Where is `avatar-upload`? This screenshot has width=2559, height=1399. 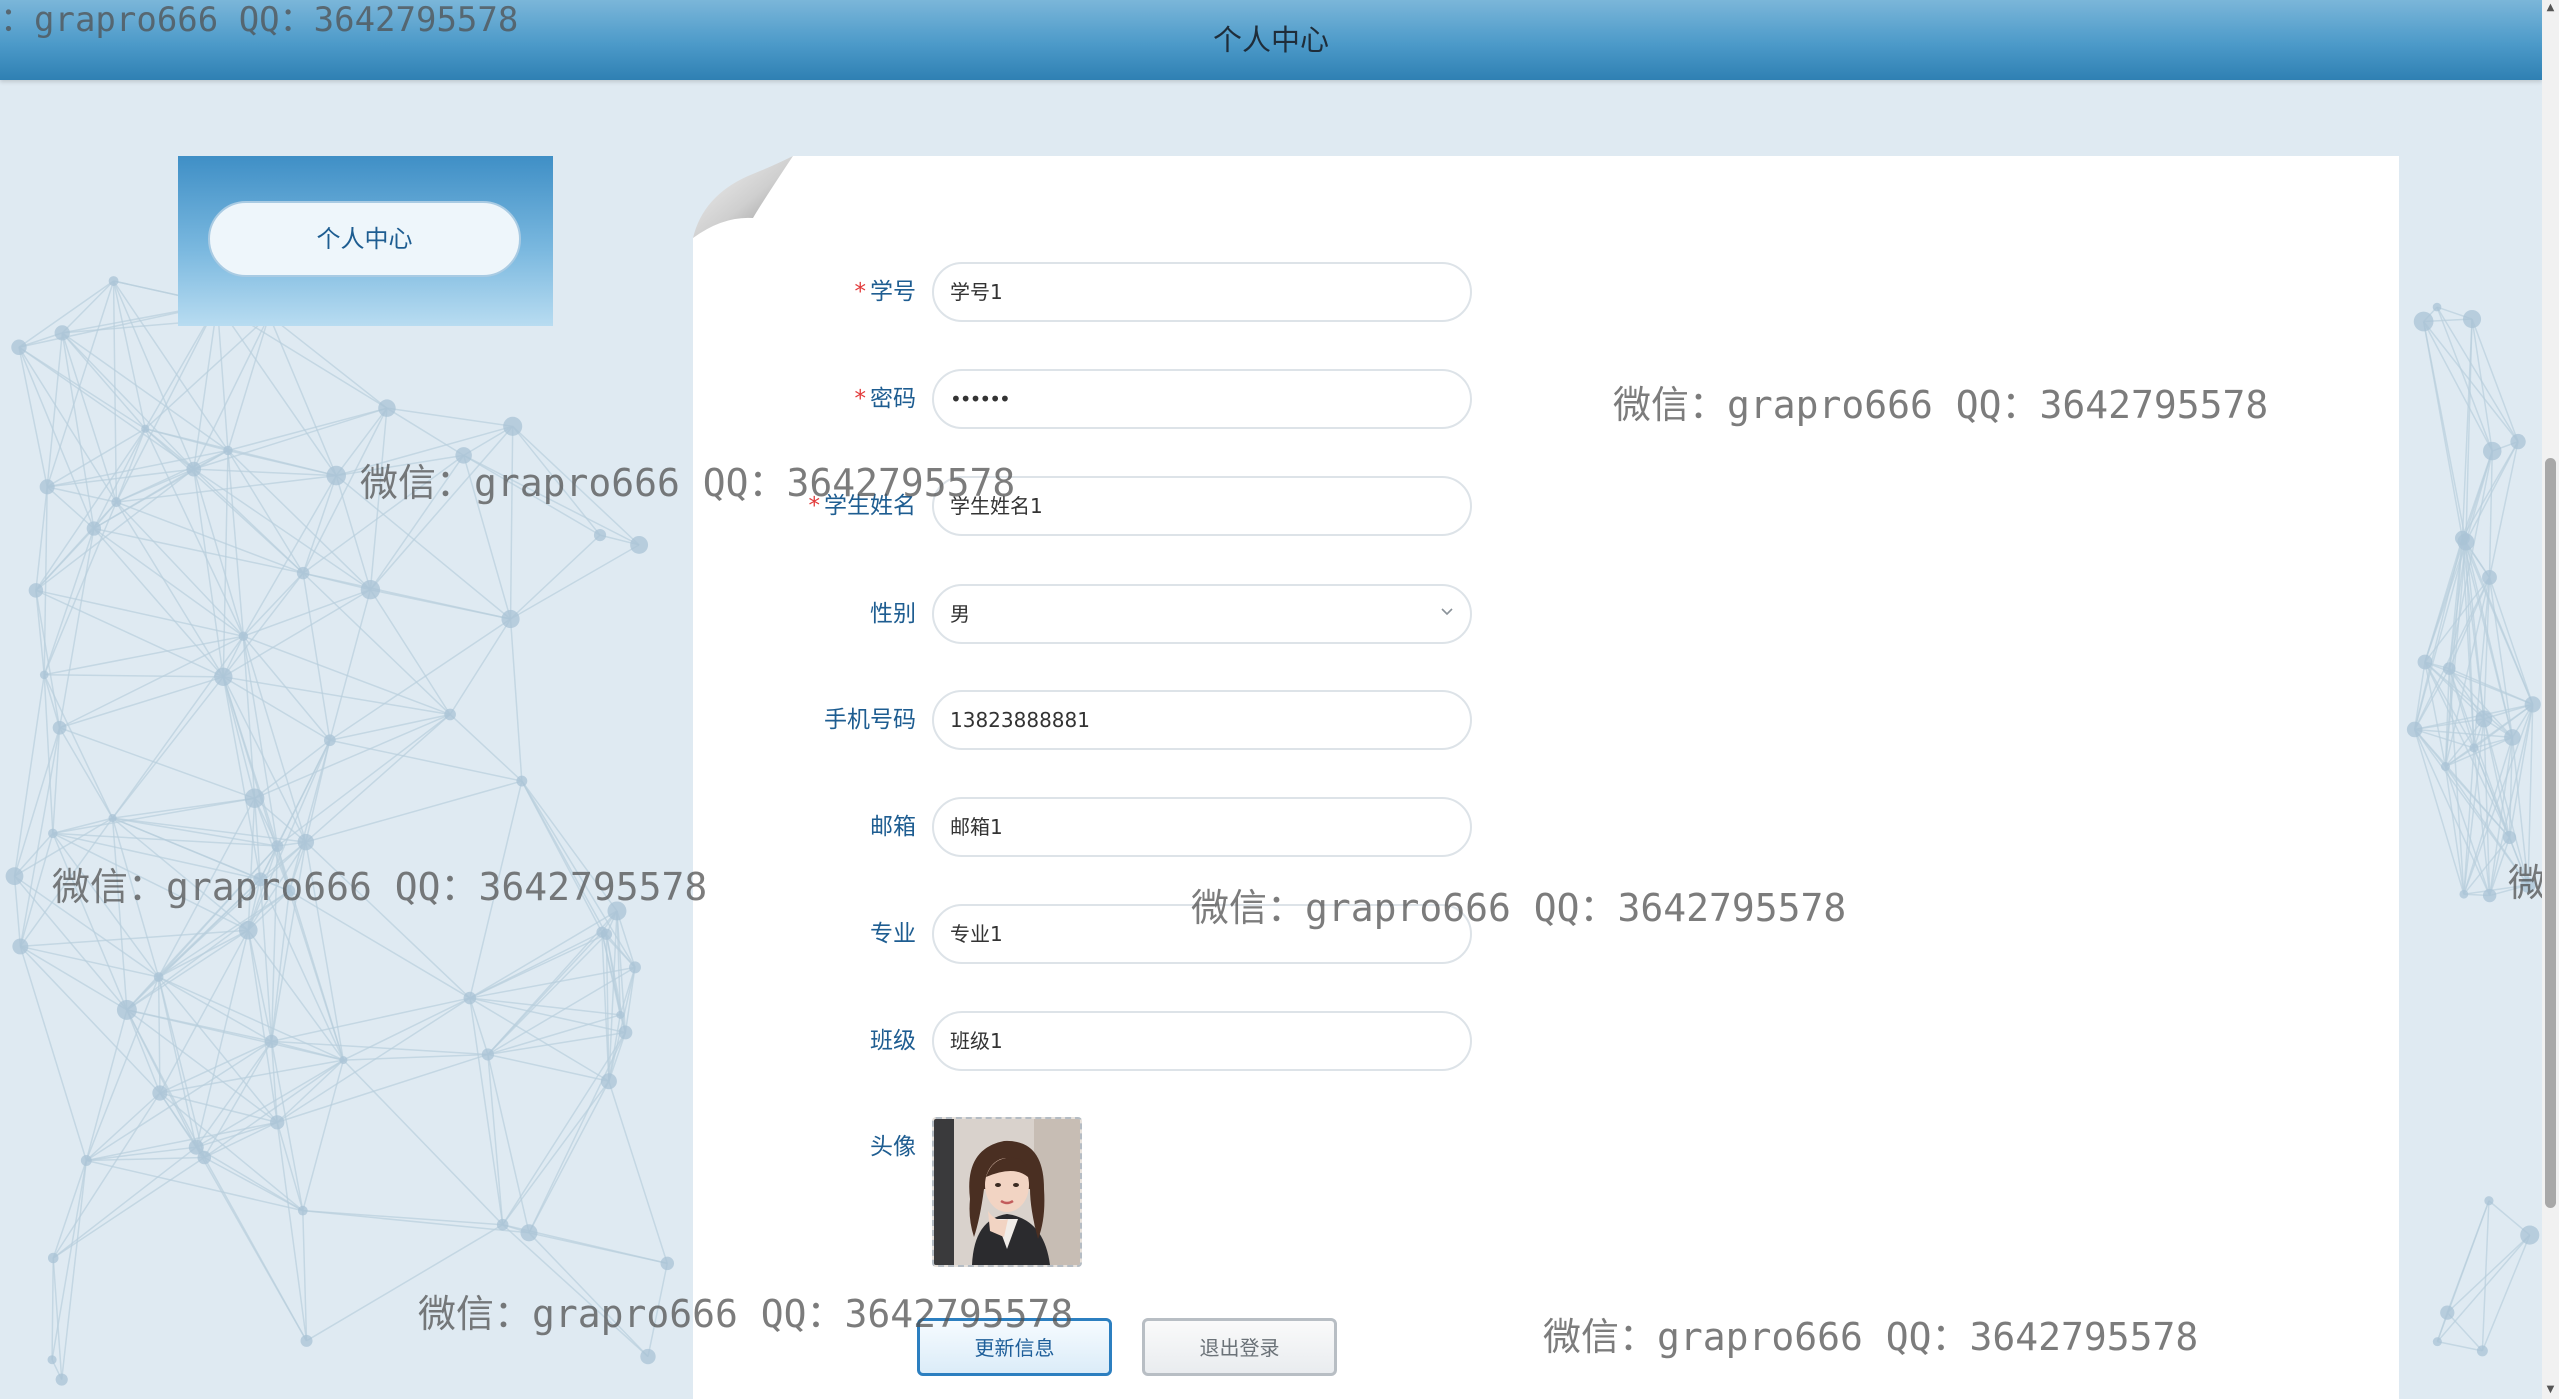
avatar-upload is located at coordinates (1007, 1192).